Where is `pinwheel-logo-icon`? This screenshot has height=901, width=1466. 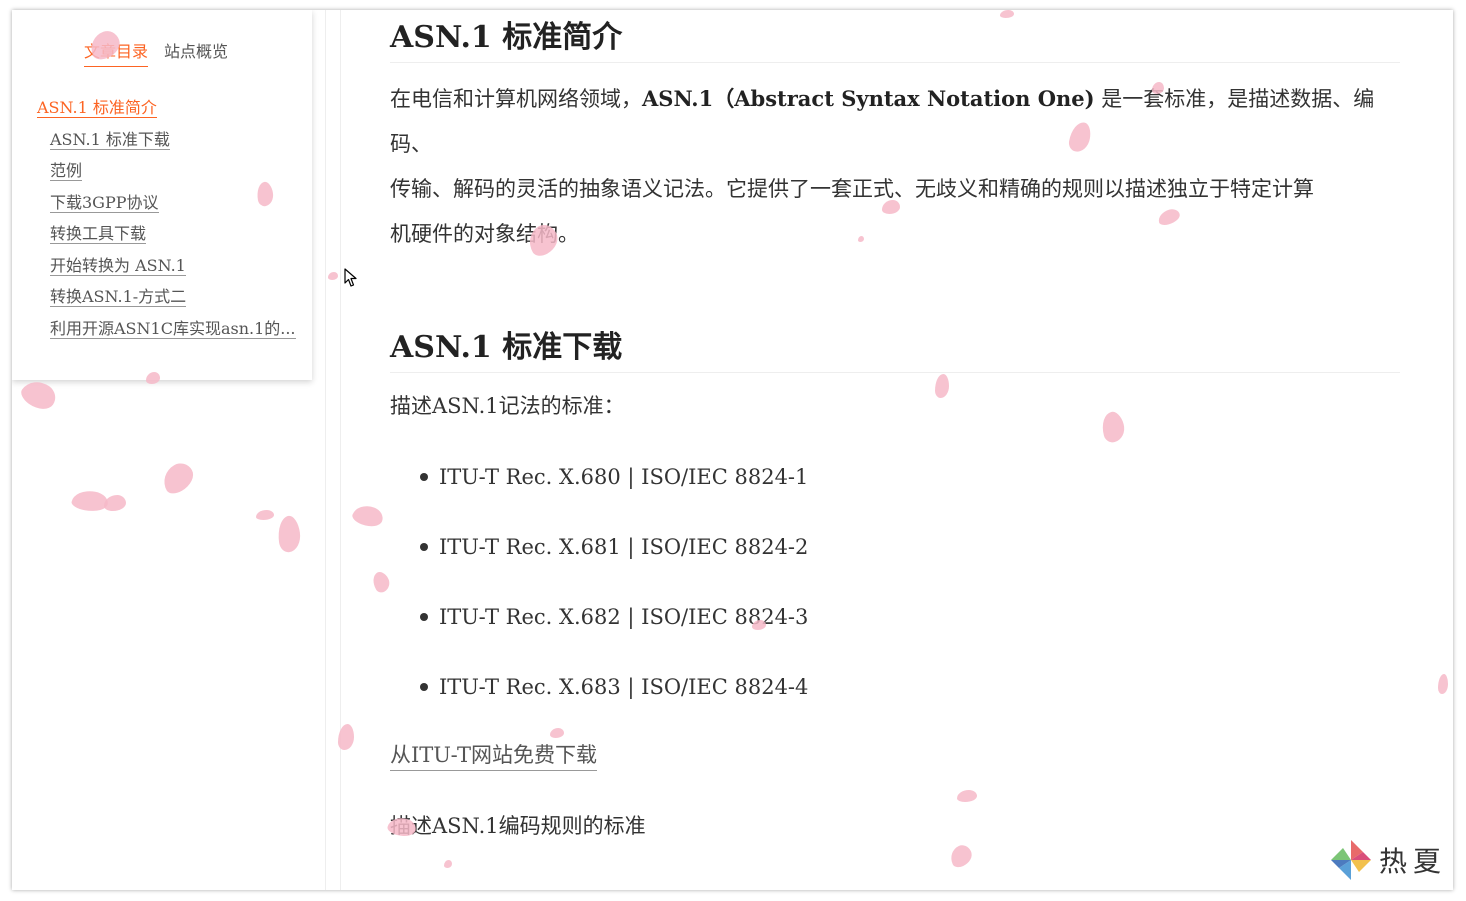 pinwheel-logo-icon is located at coordinates (1350, 860).